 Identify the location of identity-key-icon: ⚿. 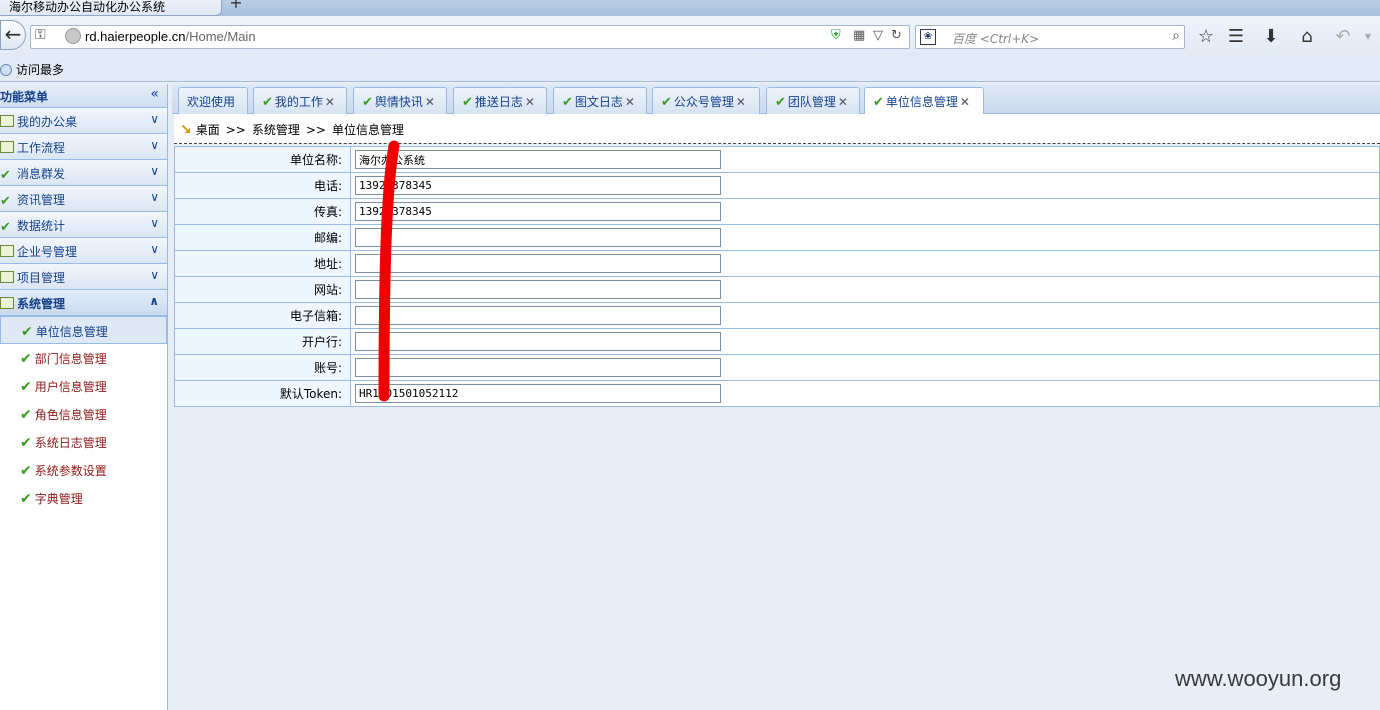
(40, 35).